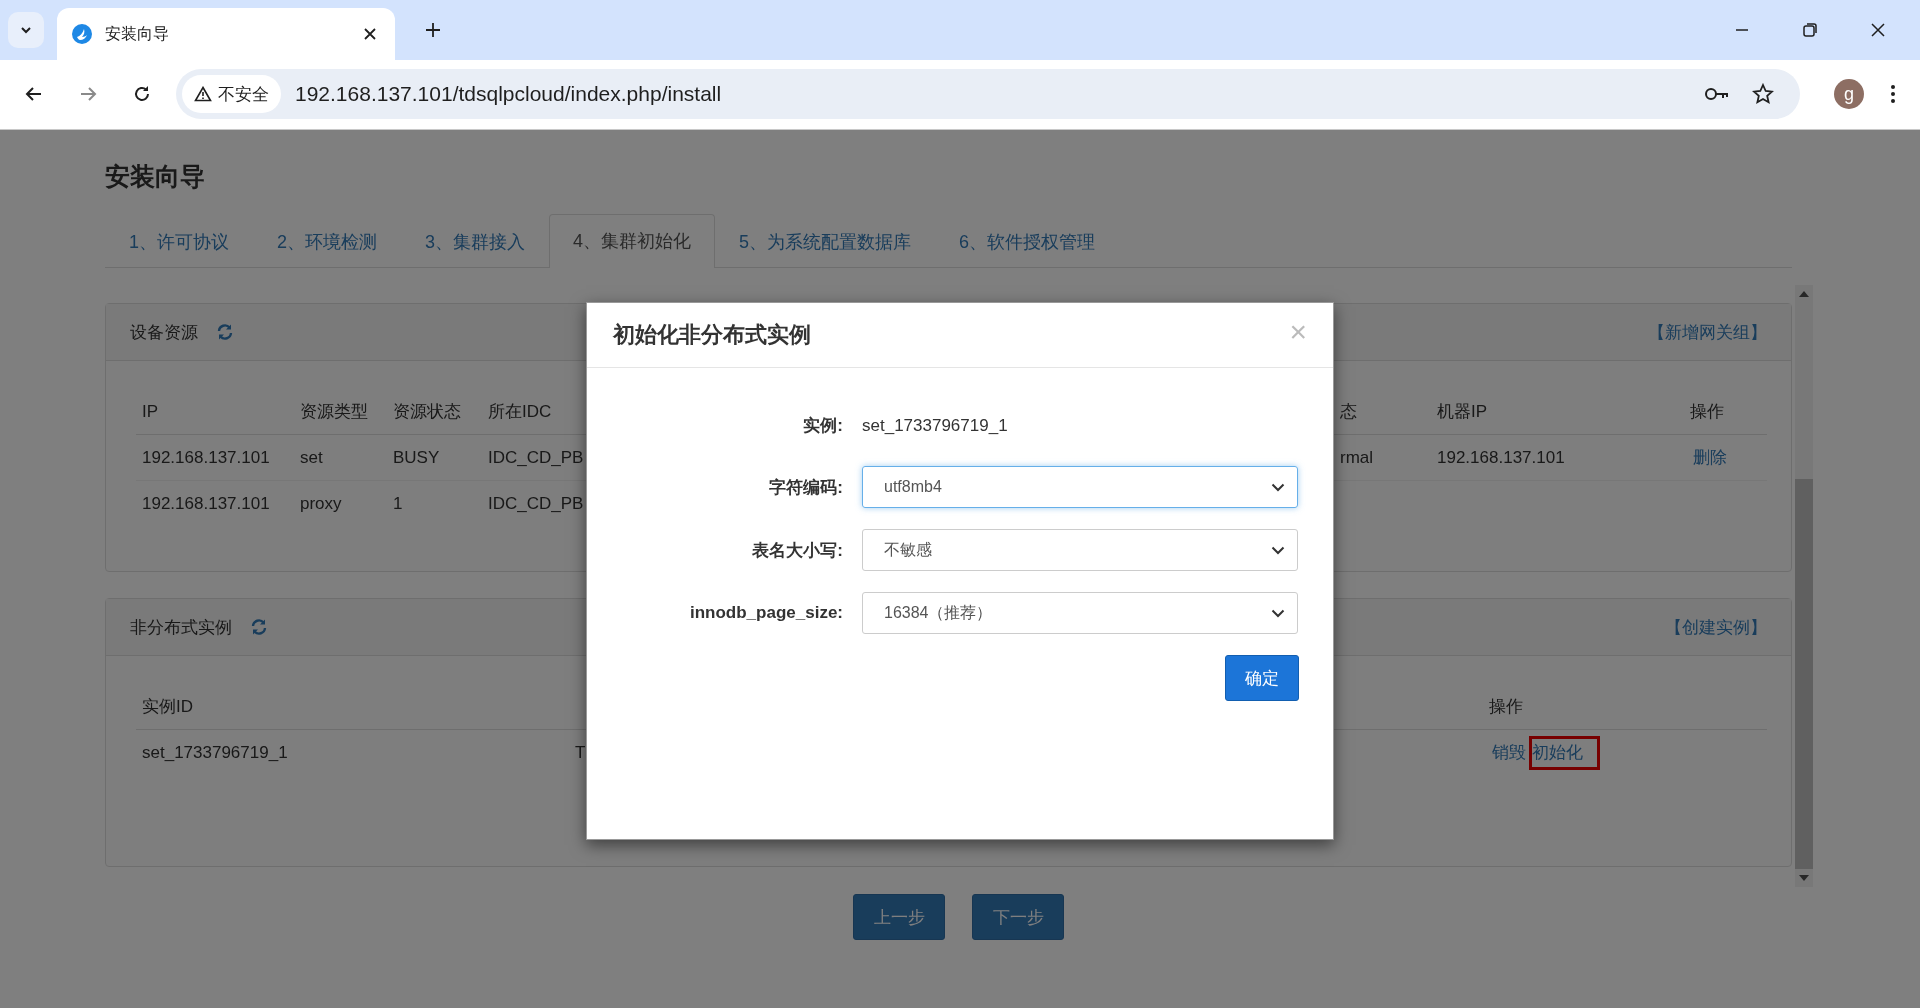 Image resolution: width=1920 pixels, height=1008 pixels. I want to click on scroll-up-icon, so click(1804, 294).